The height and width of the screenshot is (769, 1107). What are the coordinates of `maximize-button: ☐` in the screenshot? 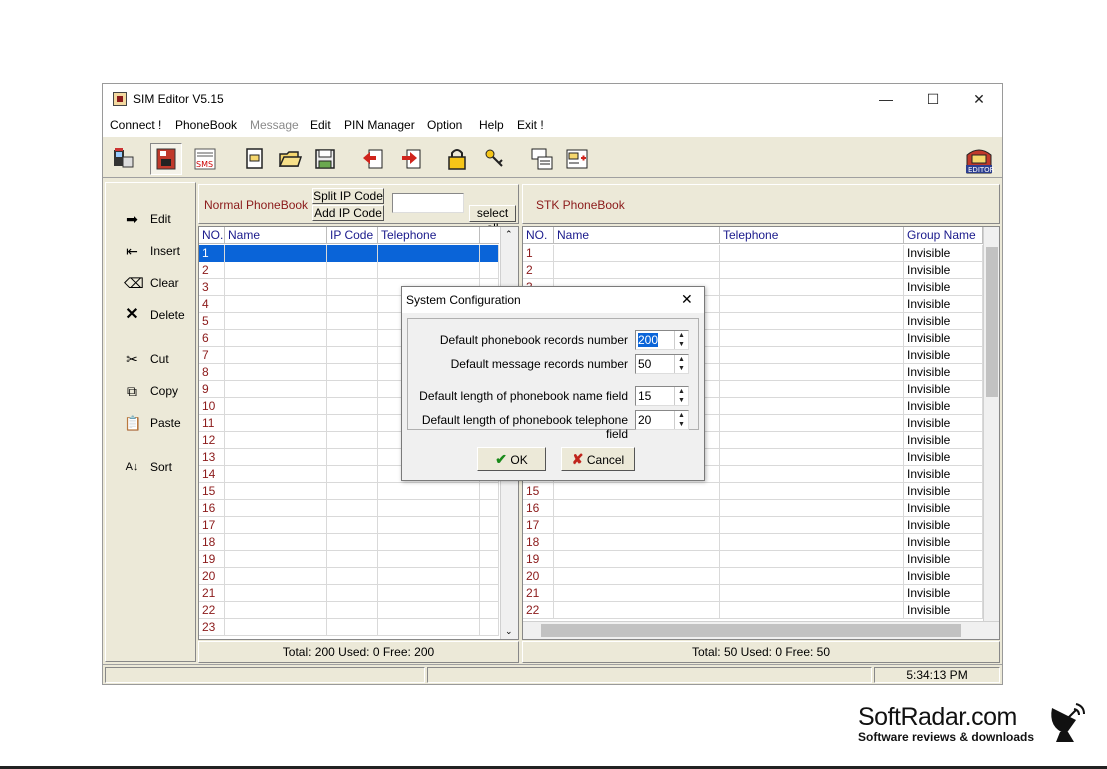 It's located at (933, 99).